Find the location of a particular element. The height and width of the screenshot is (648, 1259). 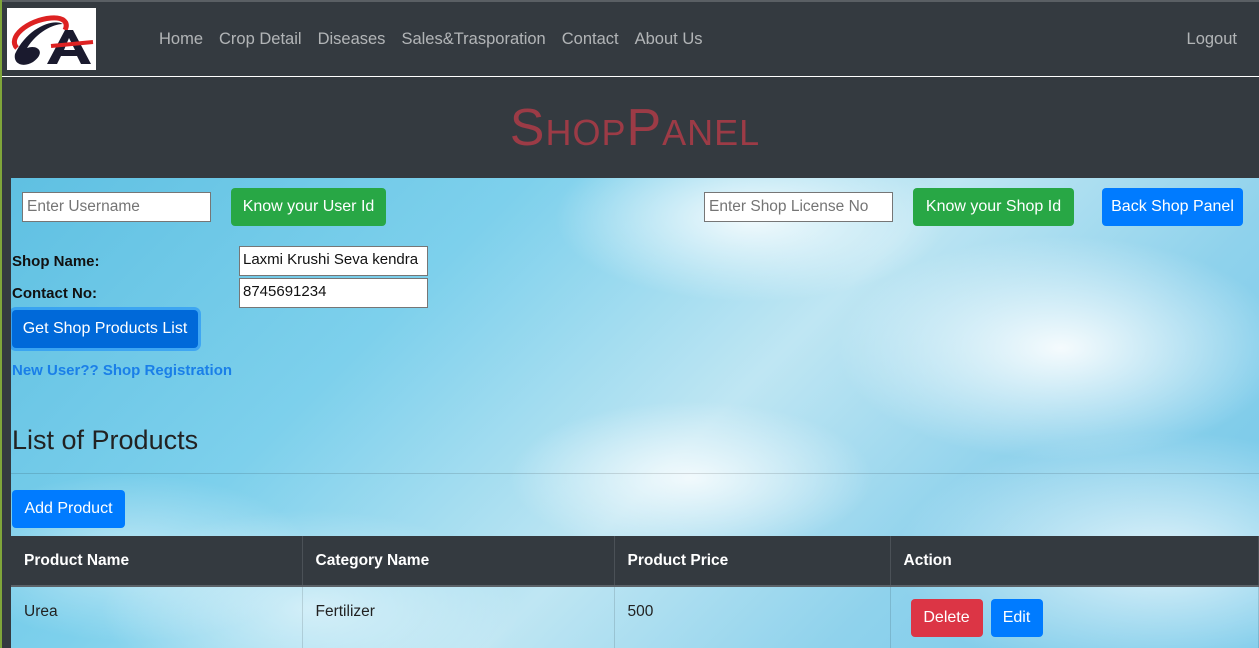

nav-diseases: Diseases is located at coordinates (352, 39).